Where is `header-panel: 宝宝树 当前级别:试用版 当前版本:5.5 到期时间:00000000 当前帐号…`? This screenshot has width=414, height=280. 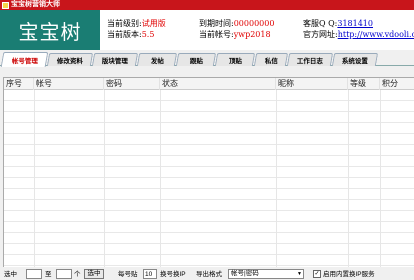 header-panel: 宝宝树 当前级别:试用版 当前版本:5.5 到期时间:00000000 当前帐号… is located at coordinates (207, 30).